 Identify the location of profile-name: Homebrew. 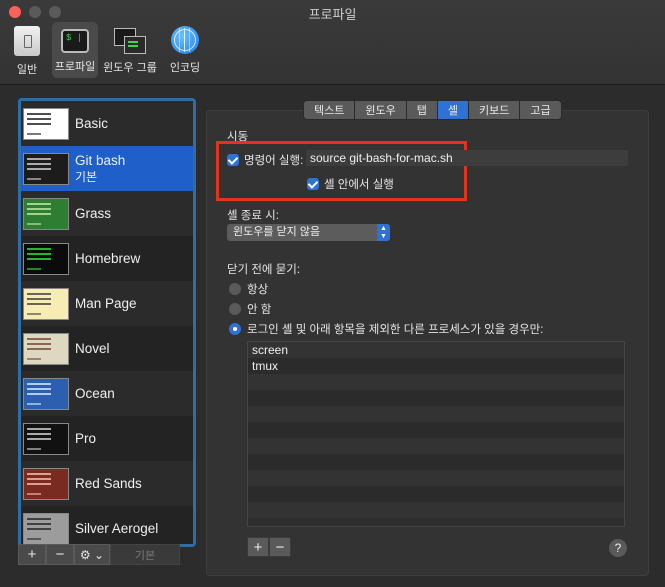
(108, 258).